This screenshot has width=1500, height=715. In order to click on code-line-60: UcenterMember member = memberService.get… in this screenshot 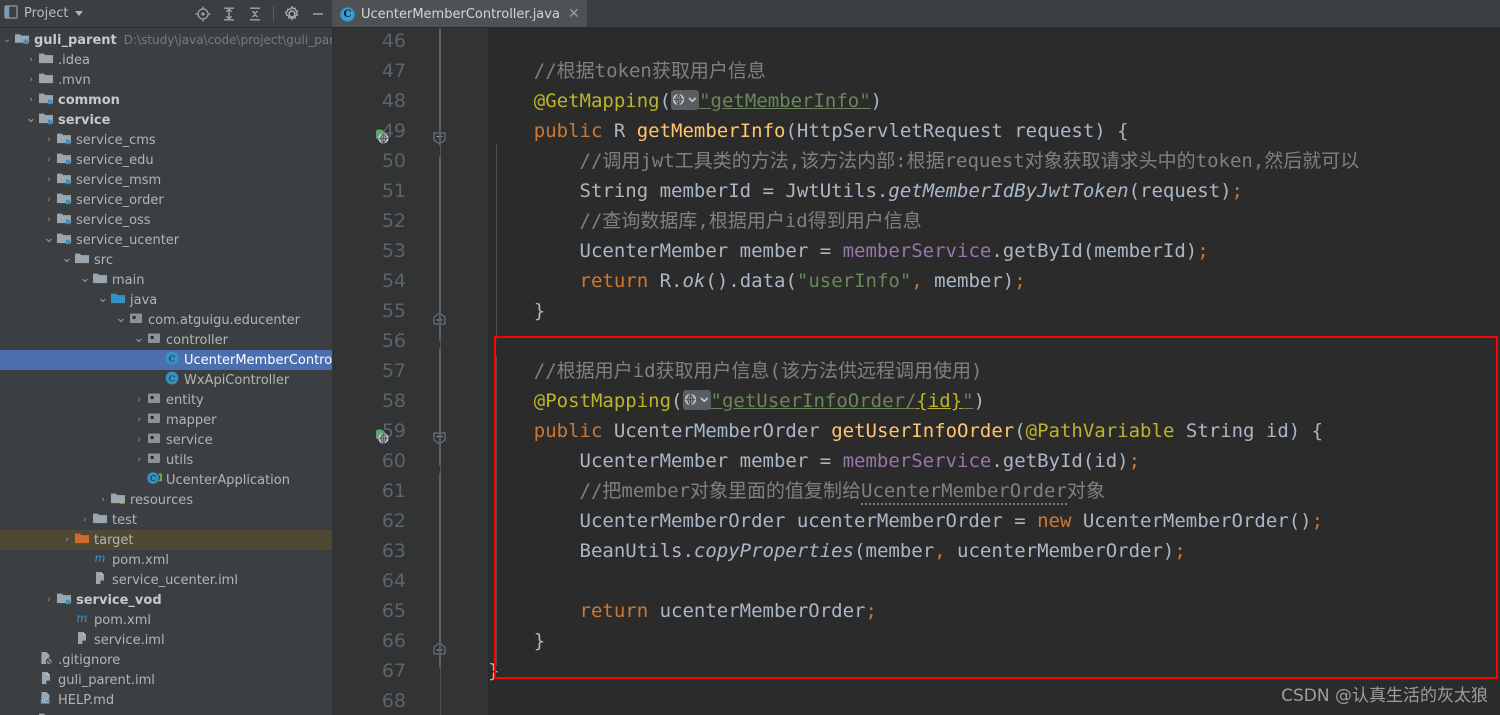, I will do `click(994, 461)`.